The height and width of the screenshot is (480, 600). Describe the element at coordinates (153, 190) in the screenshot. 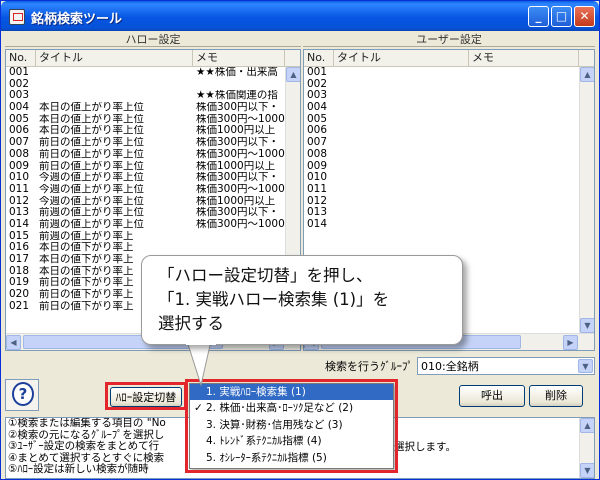

I see `table-row: 011 今週の値上がり率上位 株価300円～1000` at that location.